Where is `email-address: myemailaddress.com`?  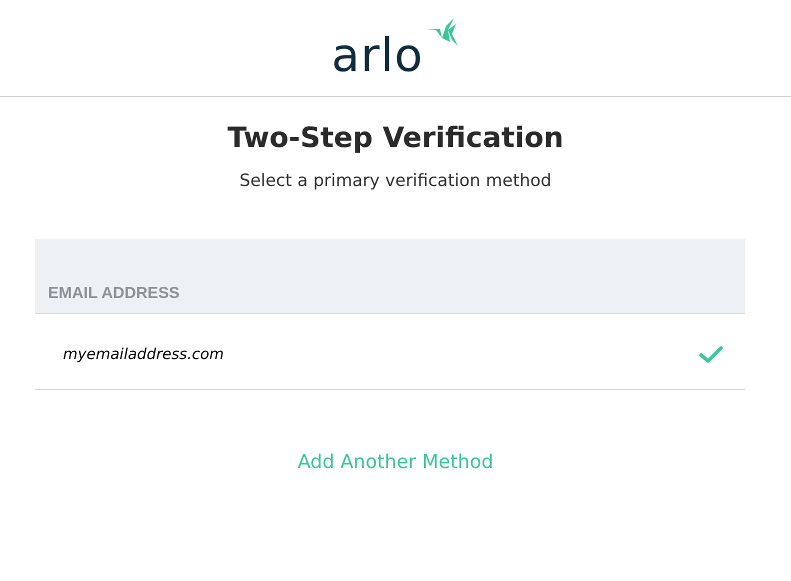 email-address: myemailaddress.com is located at coordinates (143, 355).